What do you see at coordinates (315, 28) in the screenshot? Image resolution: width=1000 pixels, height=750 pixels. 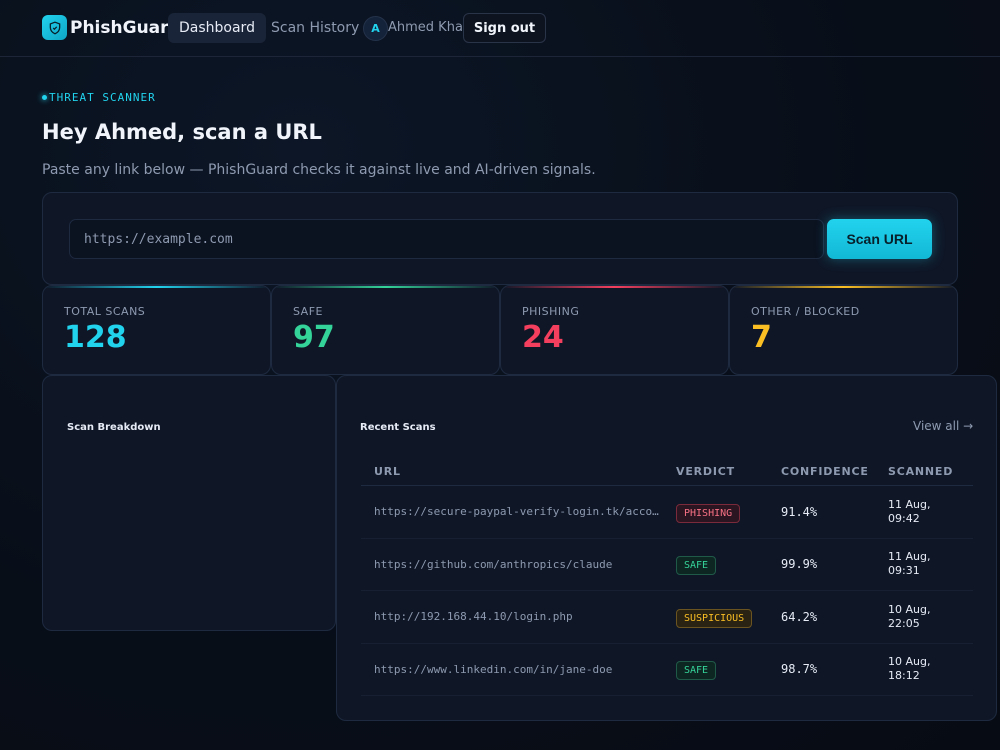 I see `nav-scan-history: Scan History` at bounding box center [315, 28].